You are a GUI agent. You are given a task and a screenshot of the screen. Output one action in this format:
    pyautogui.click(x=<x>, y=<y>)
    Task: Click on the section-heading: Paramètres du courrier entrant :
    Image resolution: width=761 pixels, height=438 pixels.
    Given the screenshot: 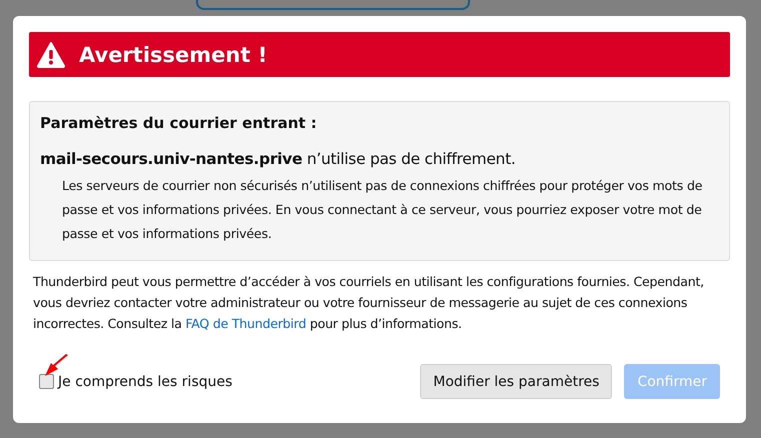 What is the action you would take?
    pyautogui.click(x=179, y=123)
    